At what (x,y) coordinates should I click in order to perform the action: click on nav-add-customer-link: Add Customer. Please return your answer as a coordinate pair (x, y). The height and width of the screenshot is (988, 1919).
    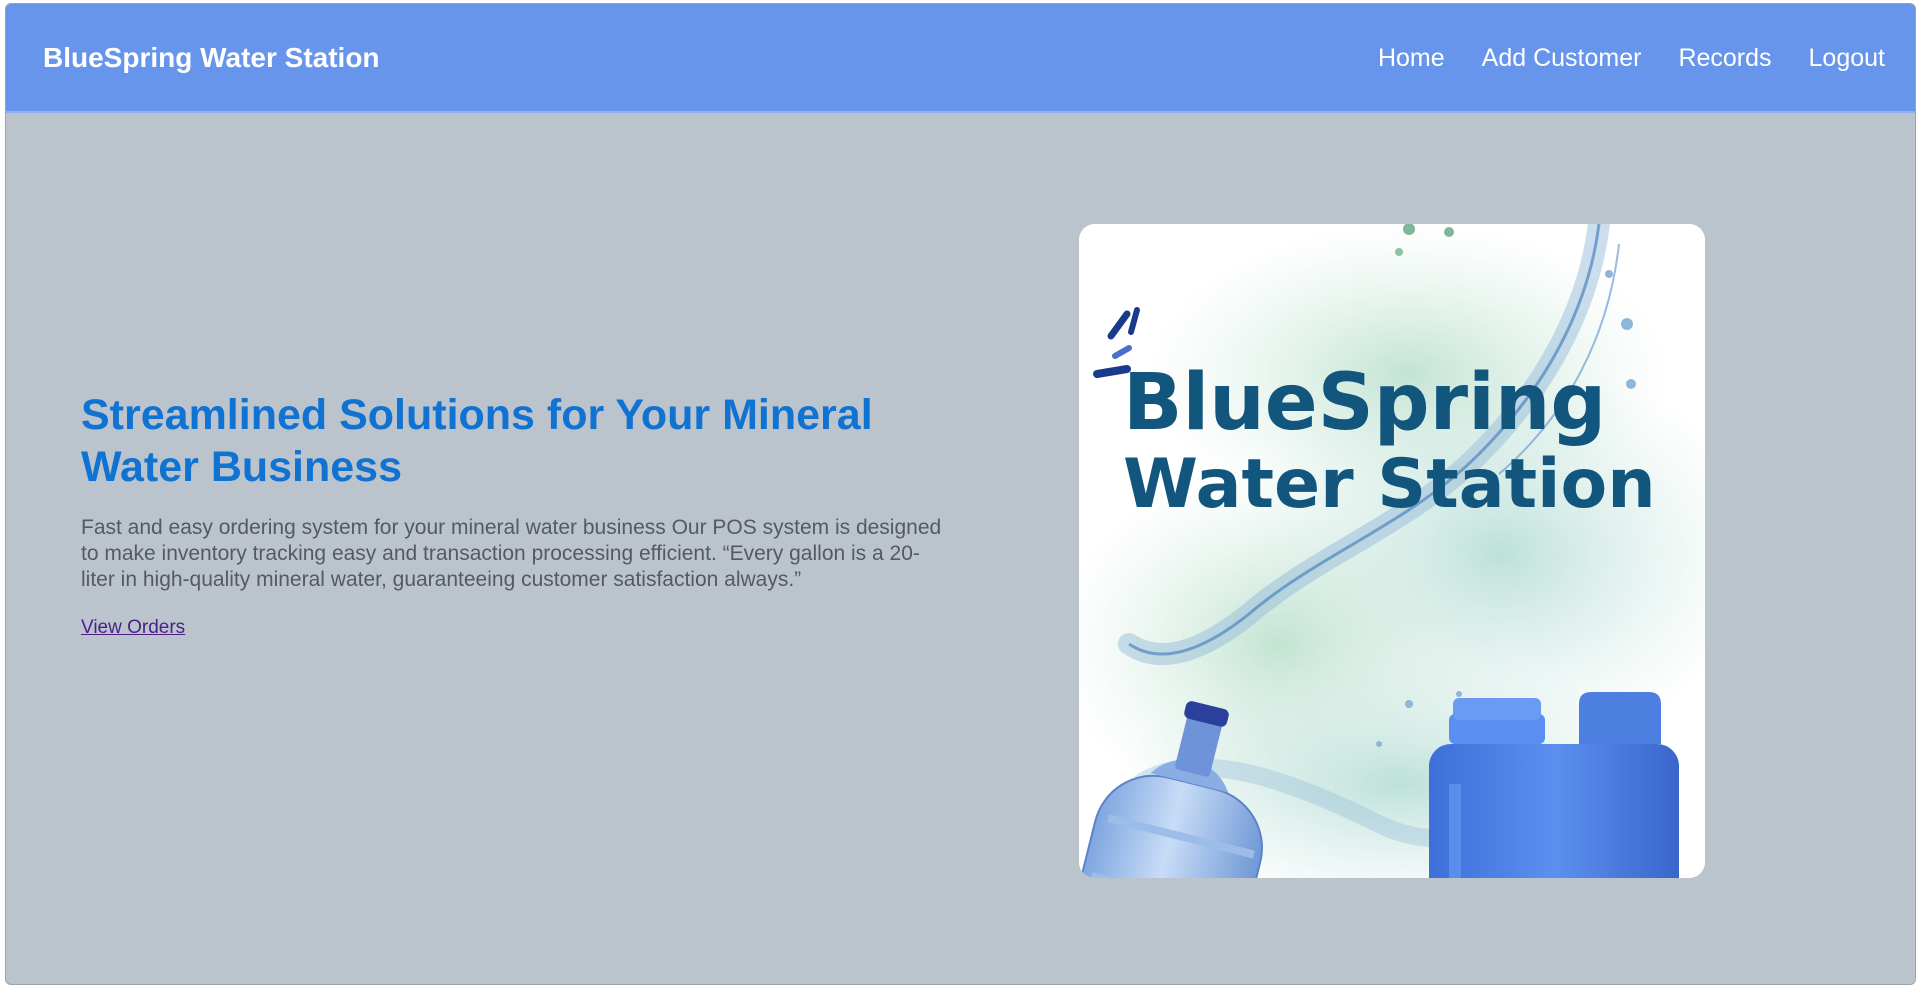
    Looking at the image, I should click on (1562, 58).